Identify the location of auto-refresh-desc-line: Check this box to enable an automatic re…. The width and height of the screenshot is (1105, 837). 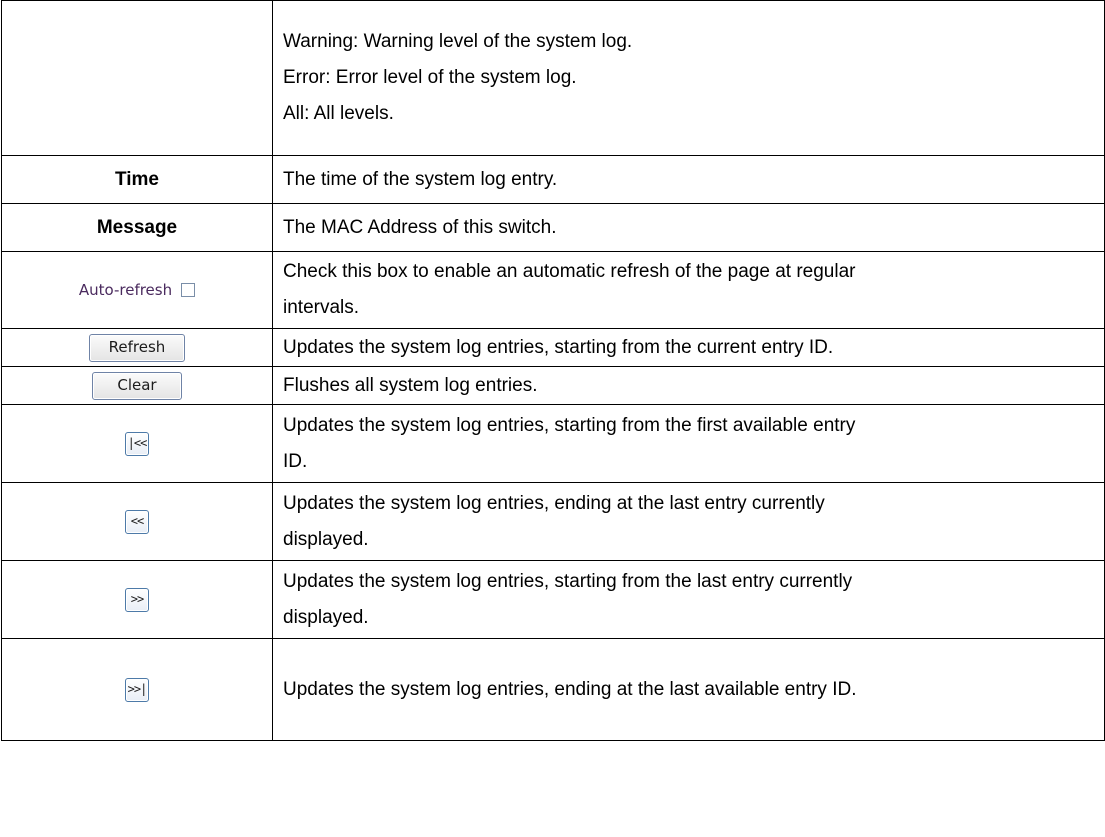
(569, 271).